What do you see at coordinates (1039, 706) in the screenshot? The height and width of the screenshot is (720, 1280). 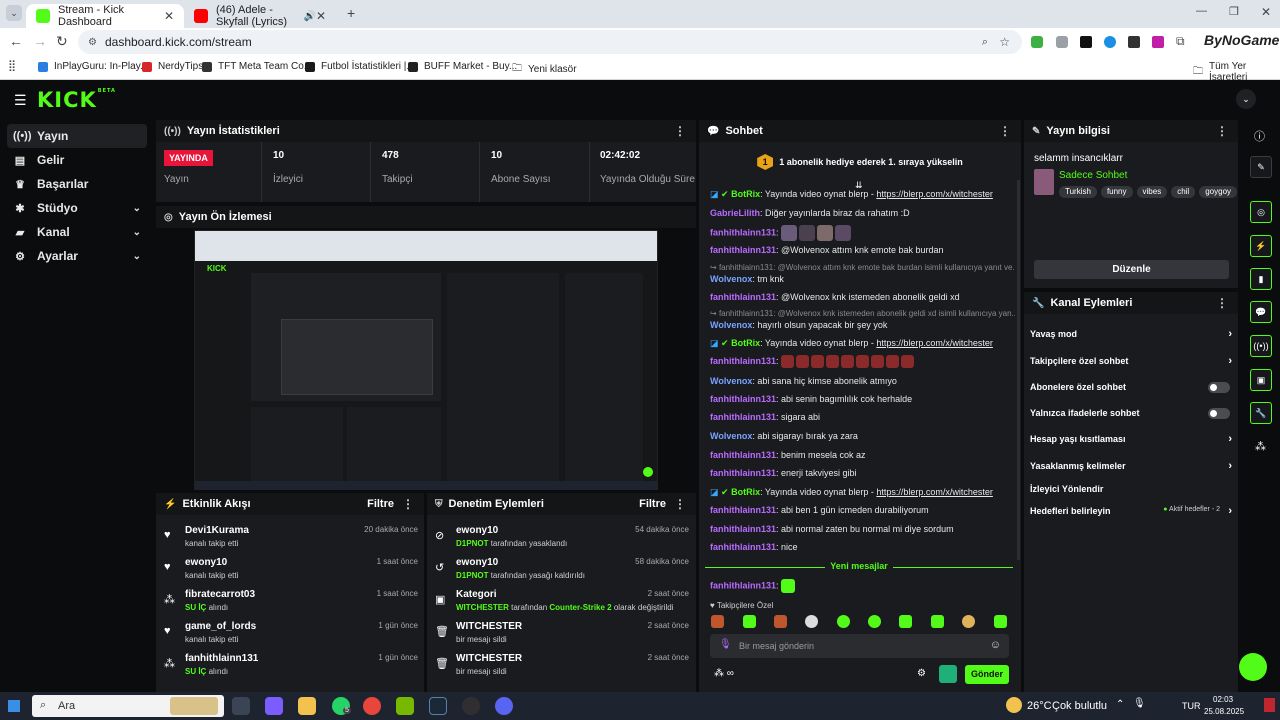 I see `weather-temp: 26°C` at bounding box center [1039, 706].